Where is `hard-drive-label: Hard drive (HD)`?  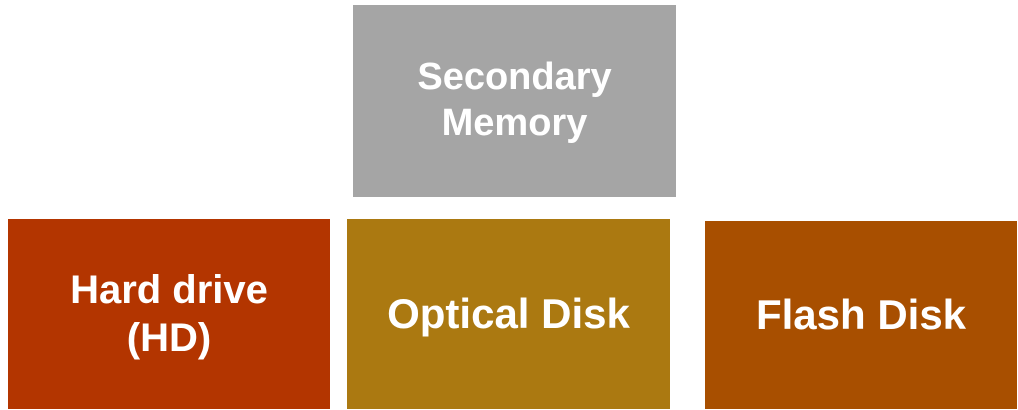 hard-drive-label: Hard drive (HD) is located at coordinates (169, 314).